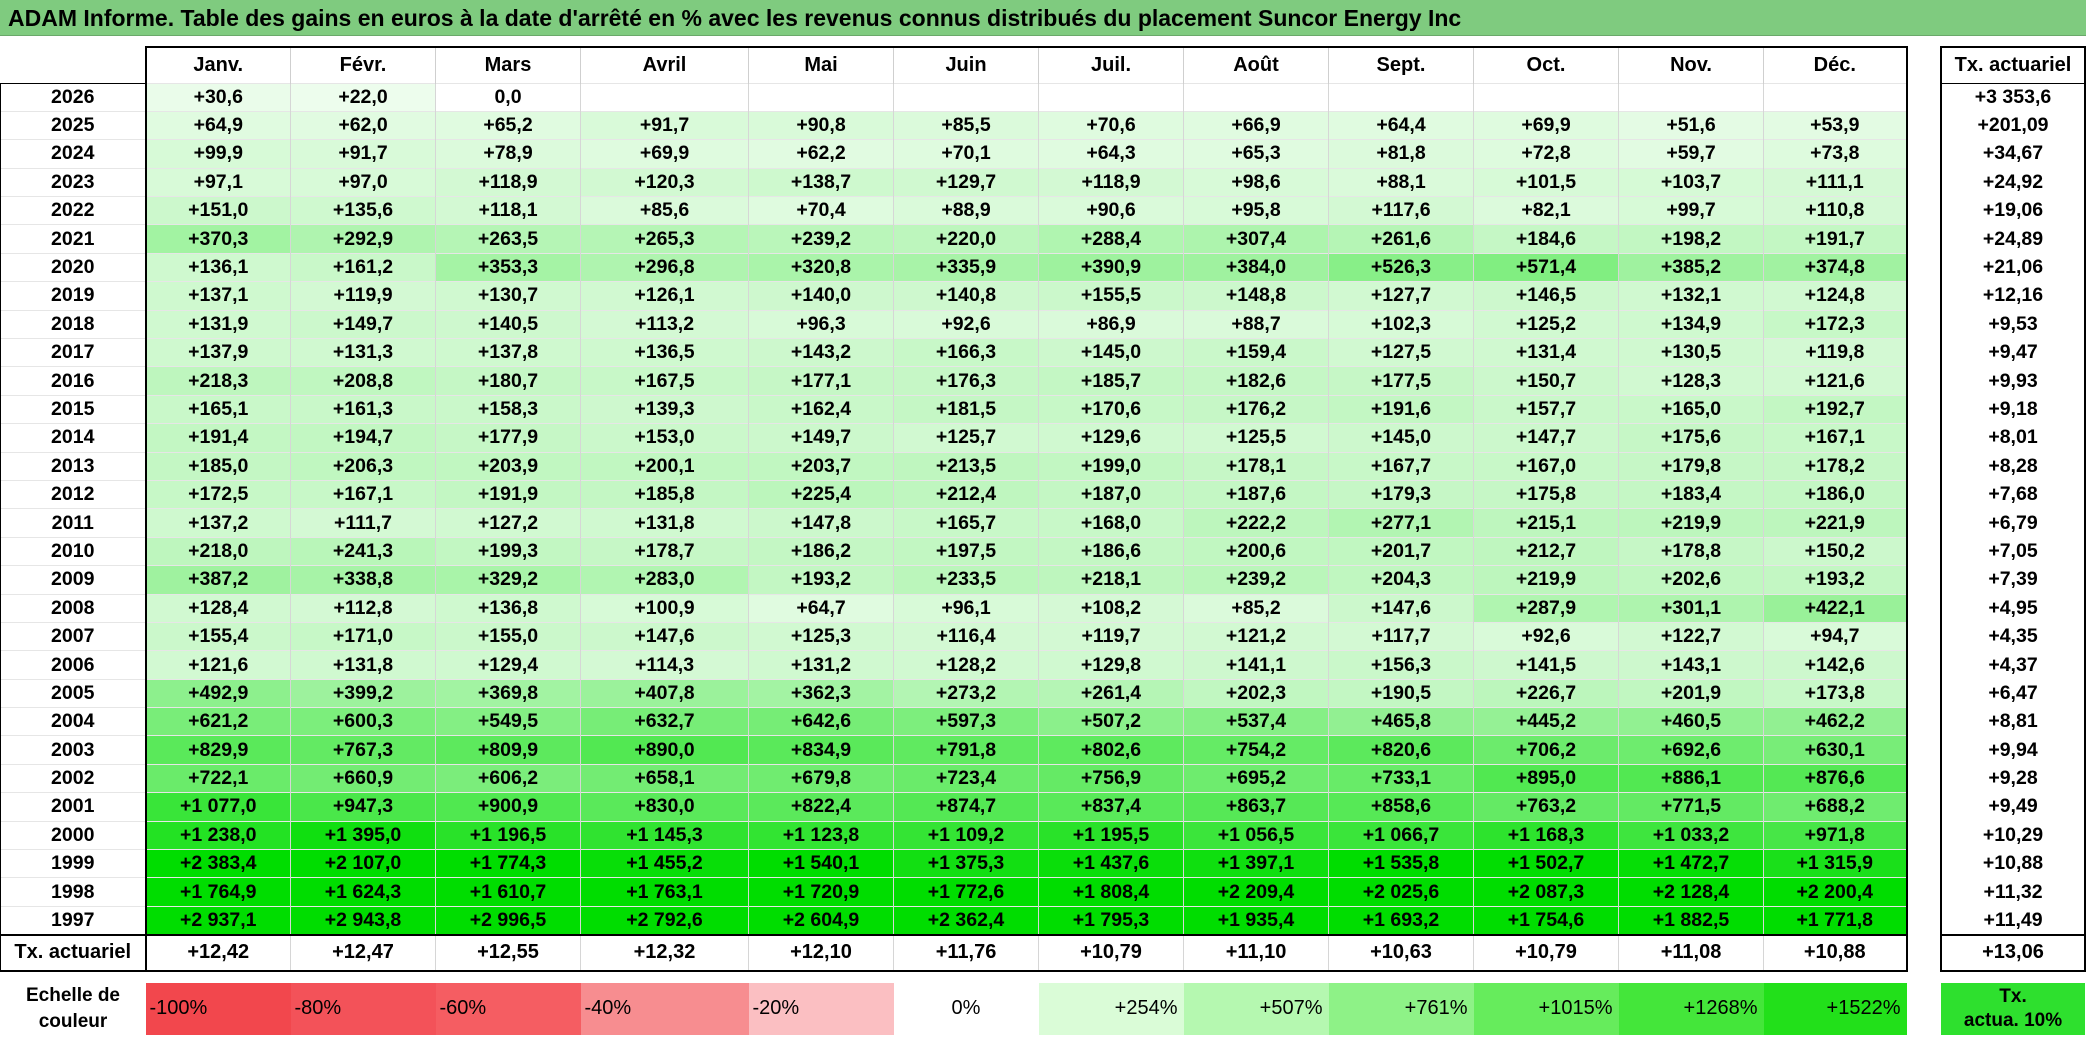 Image resolution: width=2086 pixels, height=1037 pixels. I want to click on gain-cell: +22,0, so click(363, 97).